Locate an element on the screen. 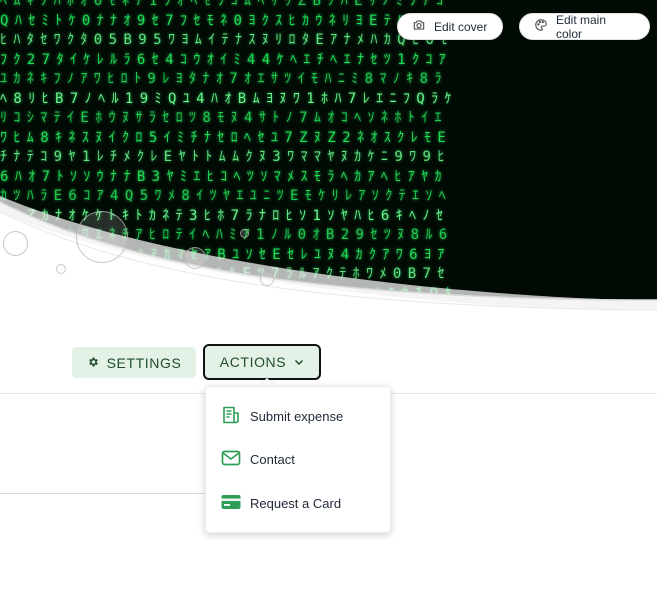 This screenshot has height=610, width=657. menu-item-contact: Contact is located at coordinates (298, 459).